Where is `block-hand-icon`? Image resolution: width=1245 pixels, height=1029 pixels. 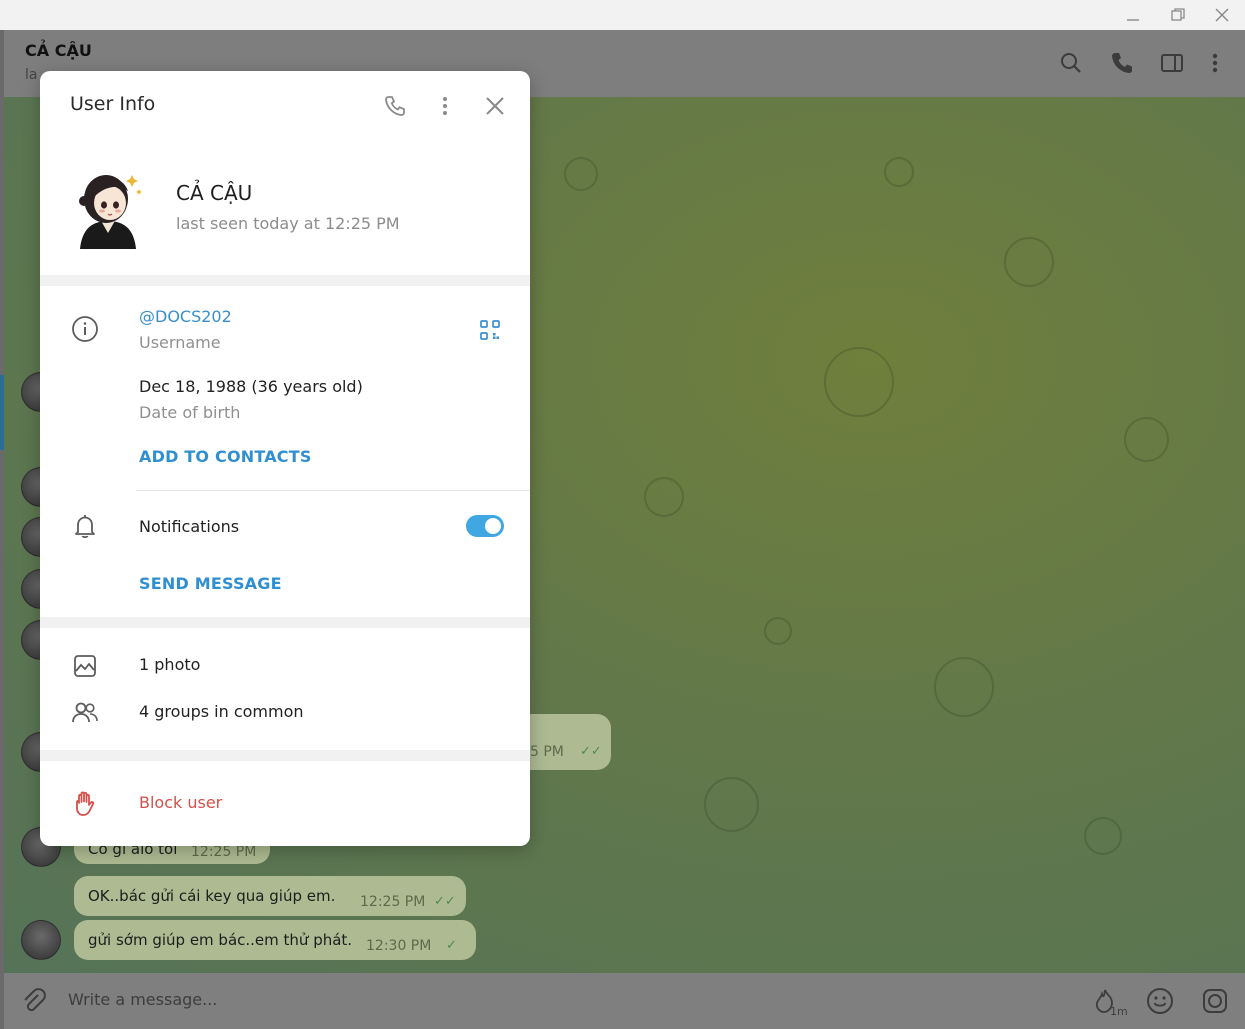
block-hand-icon is located at coordinates (85, 803).